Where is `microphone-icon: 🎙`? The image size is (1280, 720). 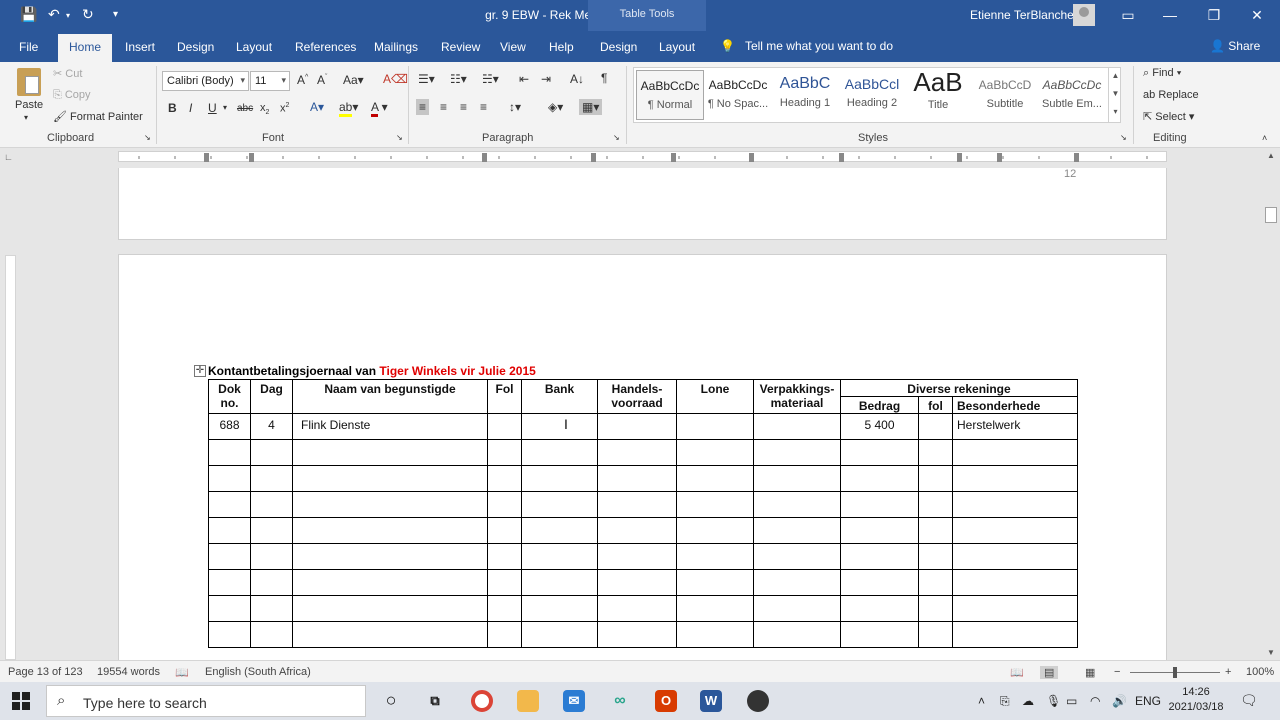
microphone-icon: 🎙 is located at coordinates (1053, 701).